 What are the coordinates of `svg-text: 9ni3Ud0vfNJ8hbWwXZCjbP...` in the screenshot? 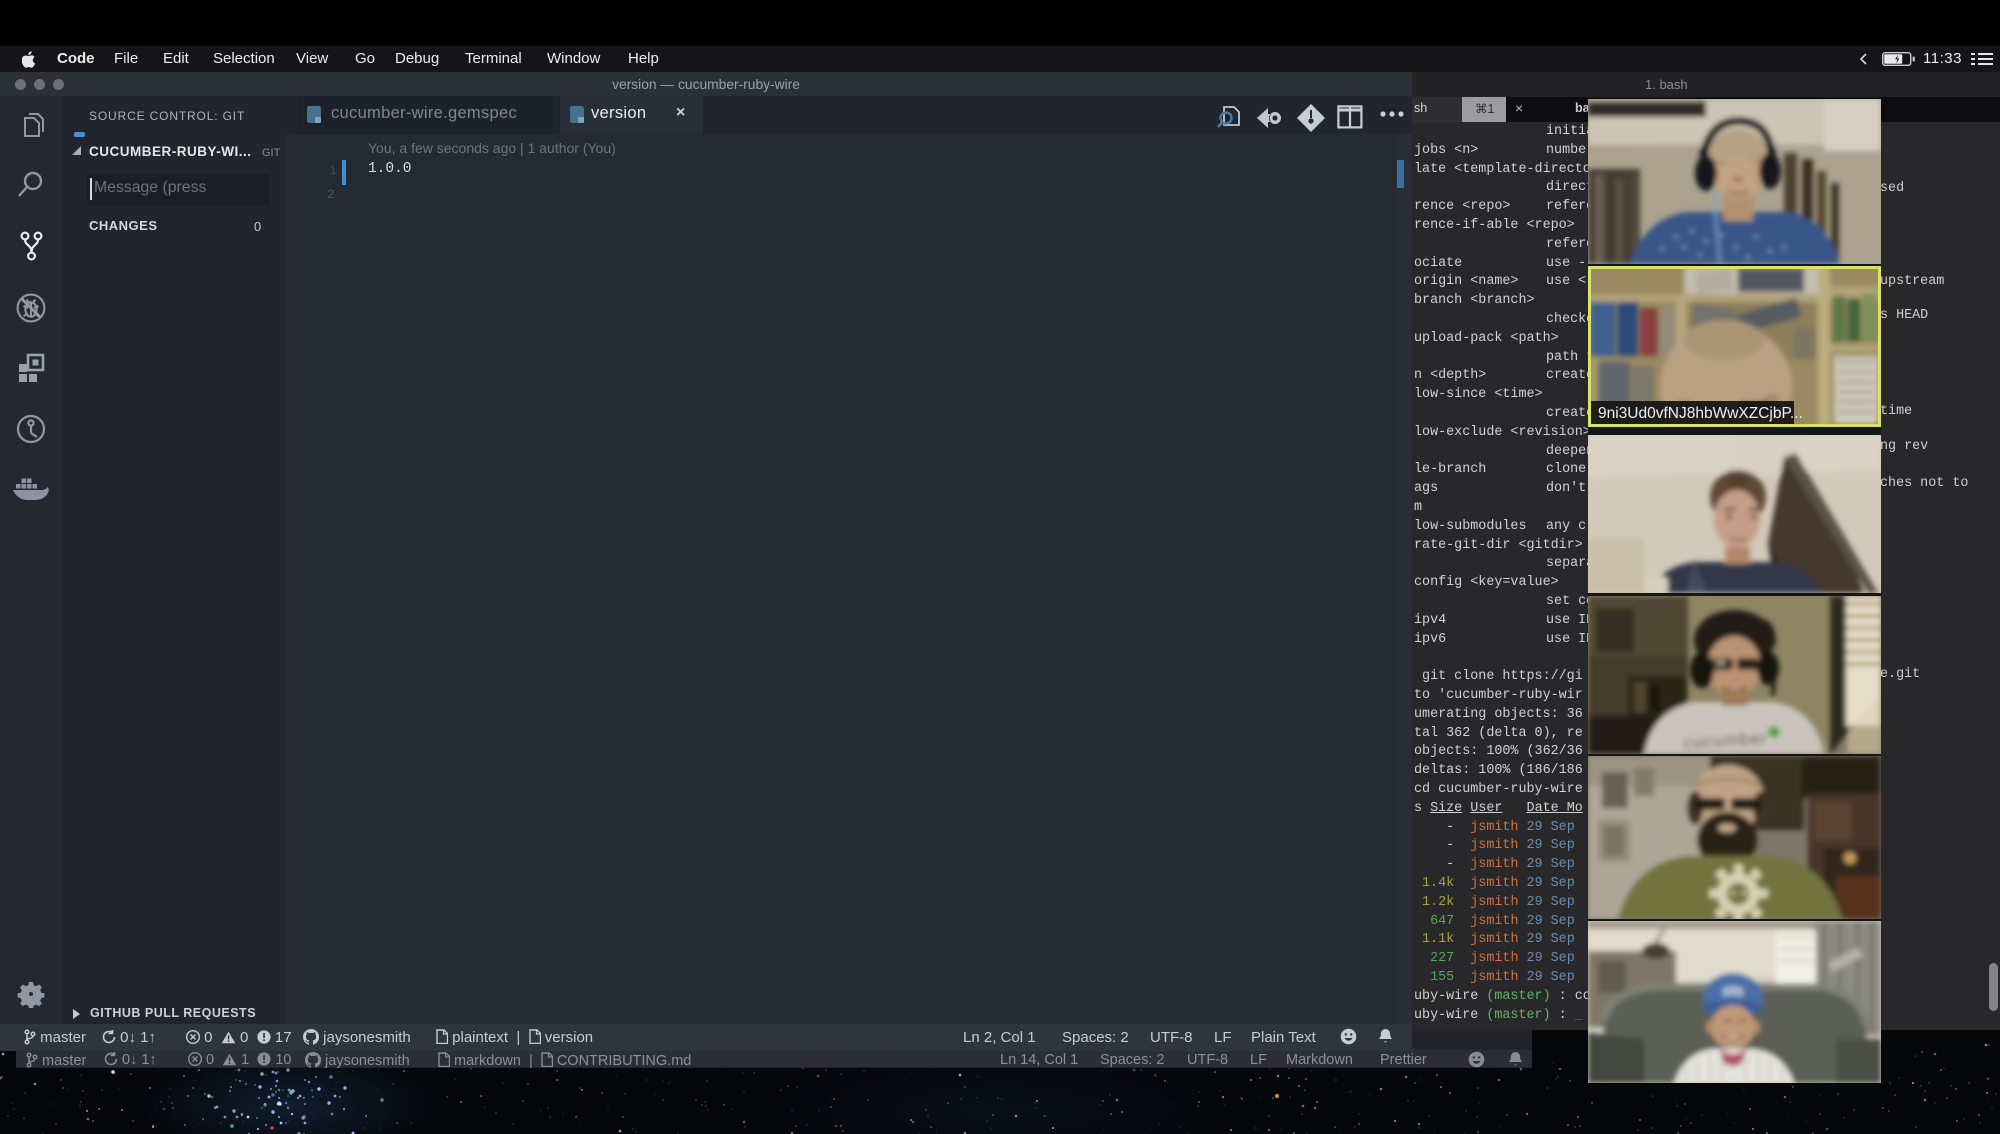 It's located at (1700, 413).